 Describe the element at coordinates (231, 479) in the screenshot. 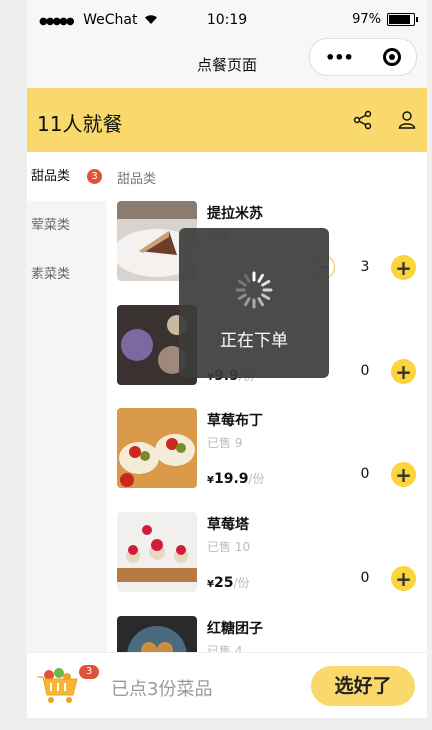

I see `price-value: 19.9` at that location.